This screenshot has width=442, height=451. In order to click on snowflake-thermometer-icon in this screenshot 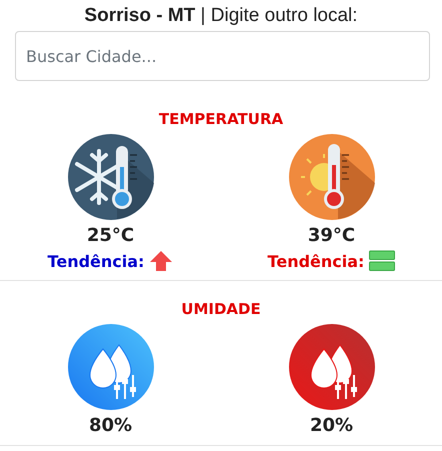, I will do `click(110, 177)`.